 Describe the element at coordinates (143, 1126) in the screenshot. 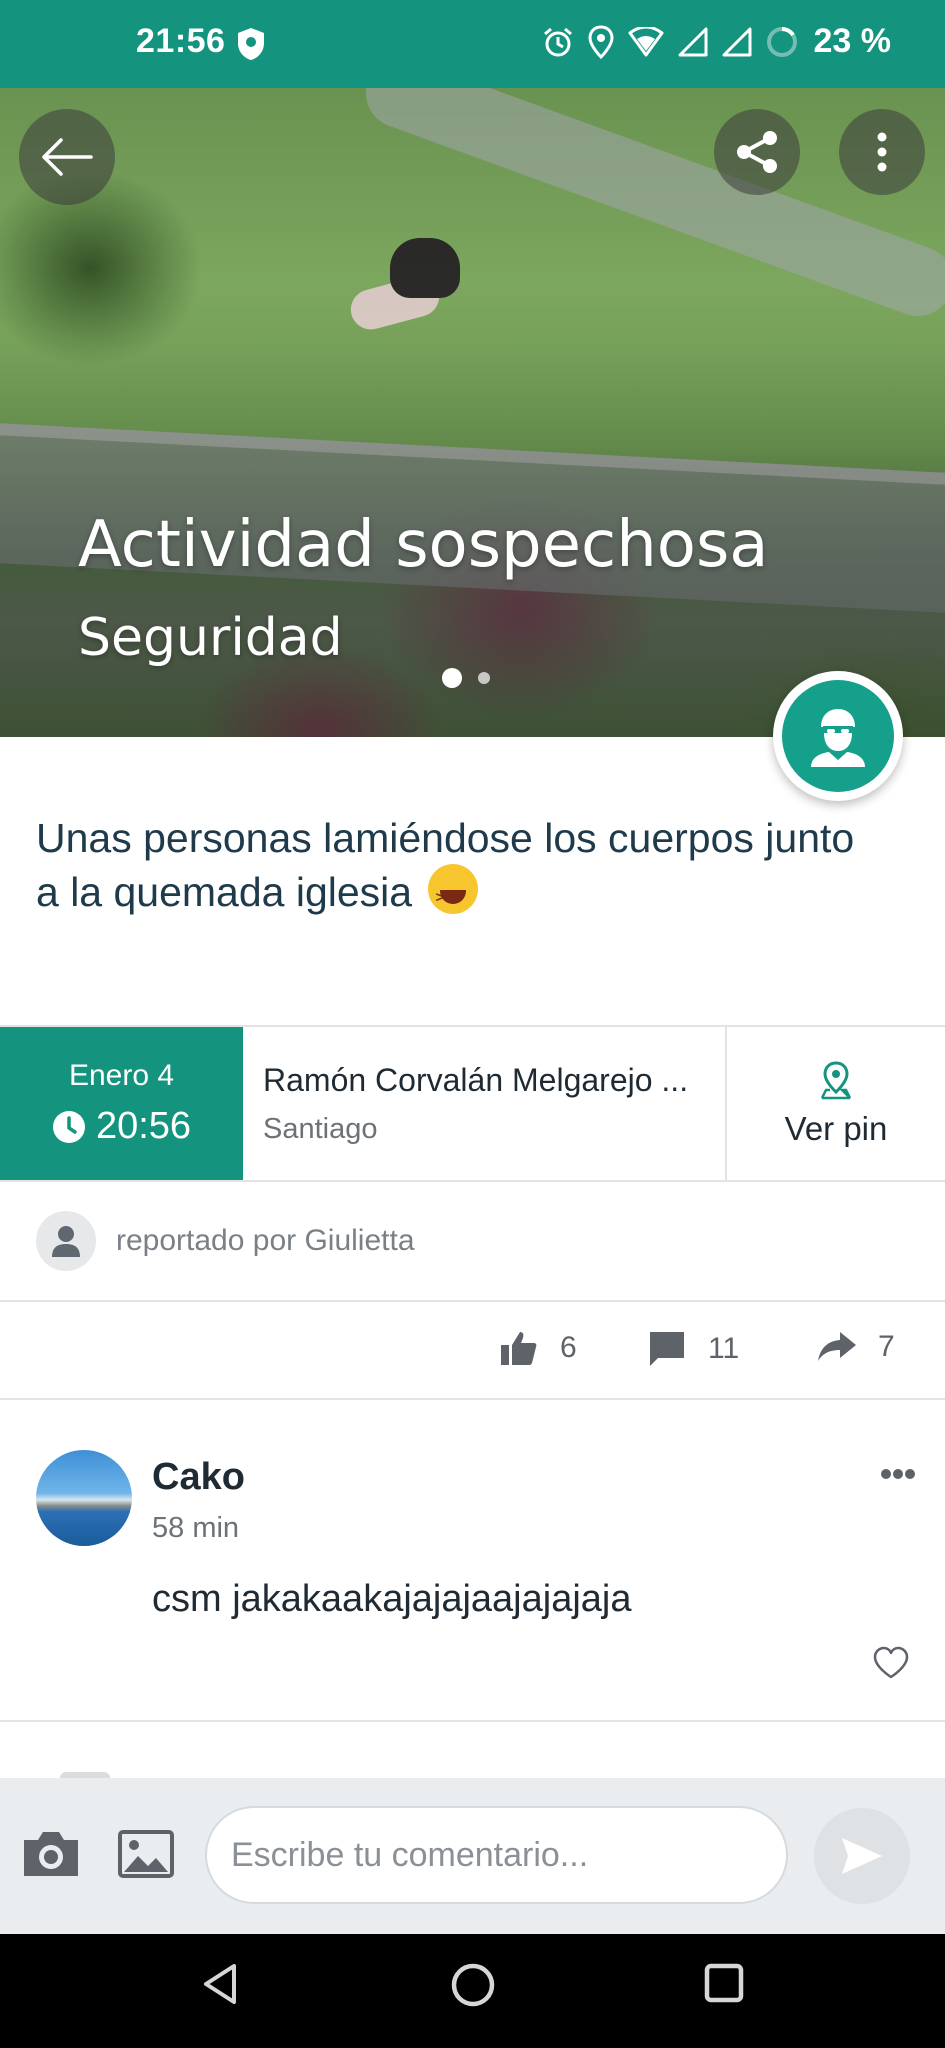

I see `report-time: 20:56` at that location.